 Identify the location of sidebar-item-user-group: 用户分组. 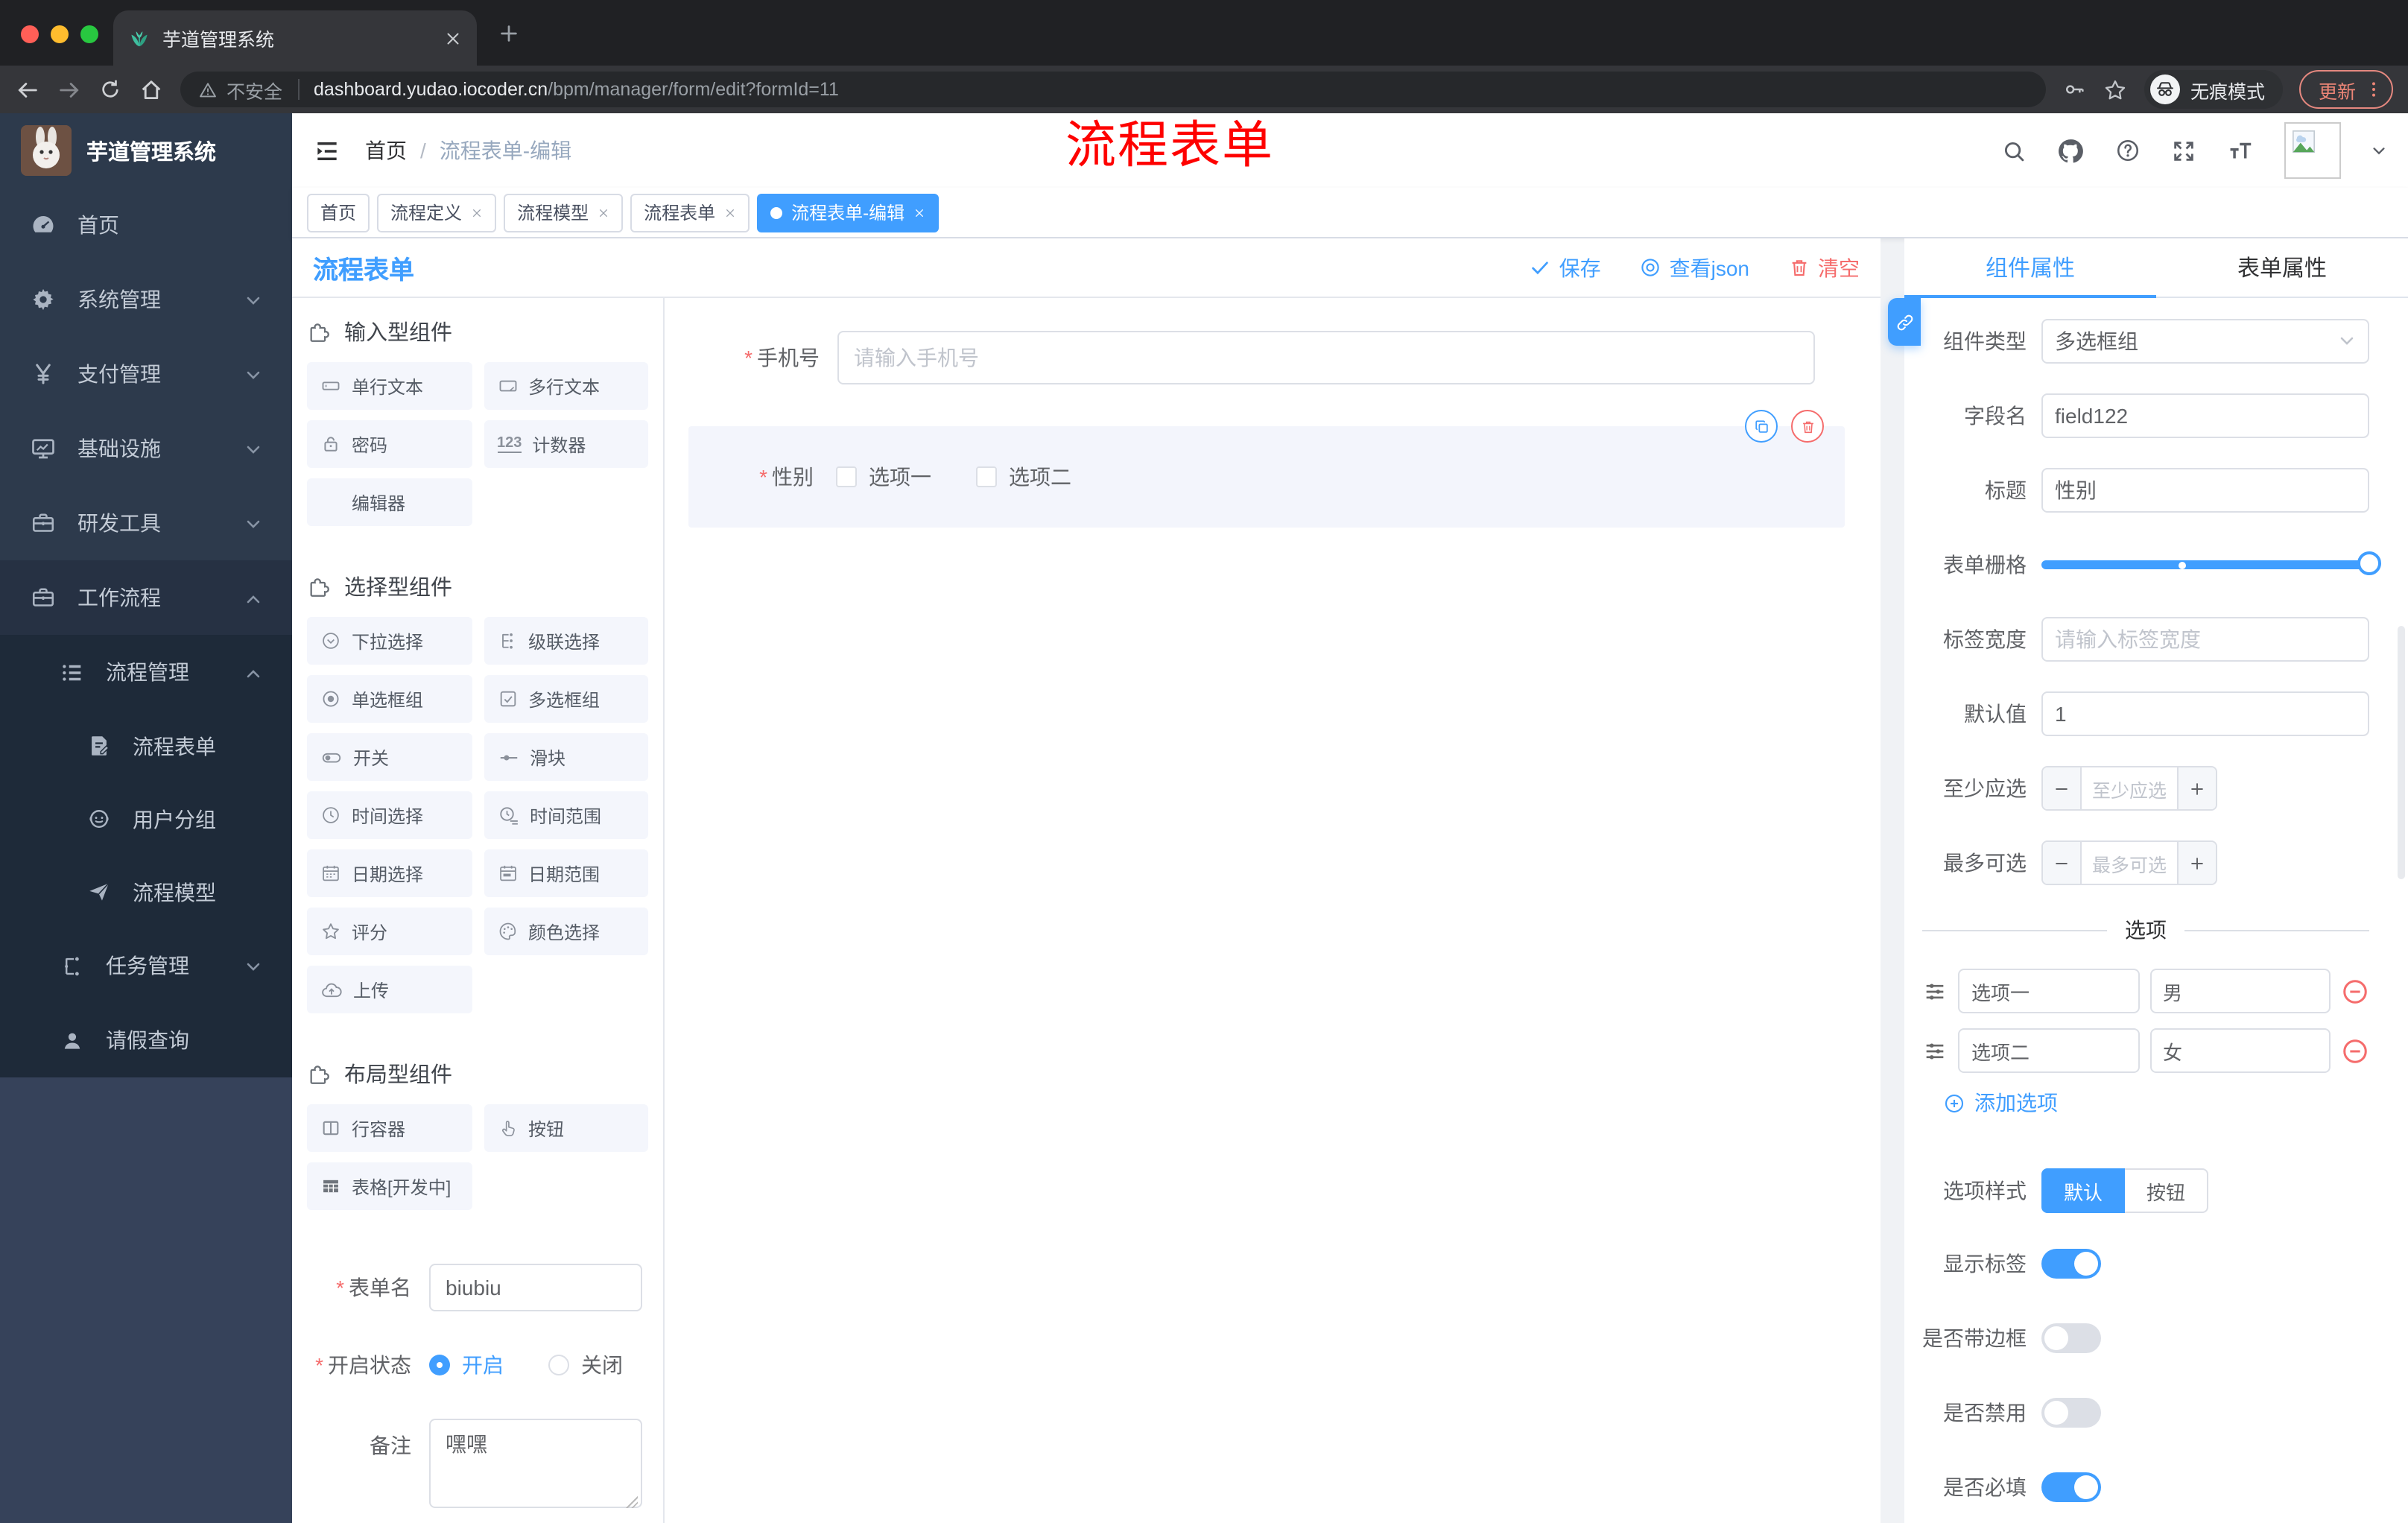
(146, 818).